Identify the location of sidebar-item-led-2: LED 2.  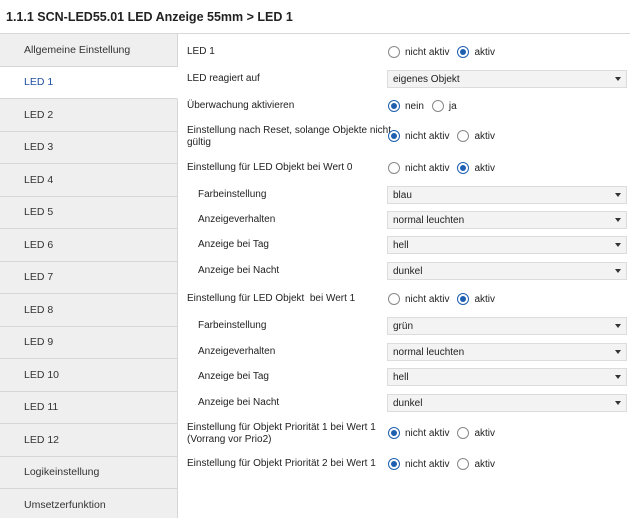
(88, 115).